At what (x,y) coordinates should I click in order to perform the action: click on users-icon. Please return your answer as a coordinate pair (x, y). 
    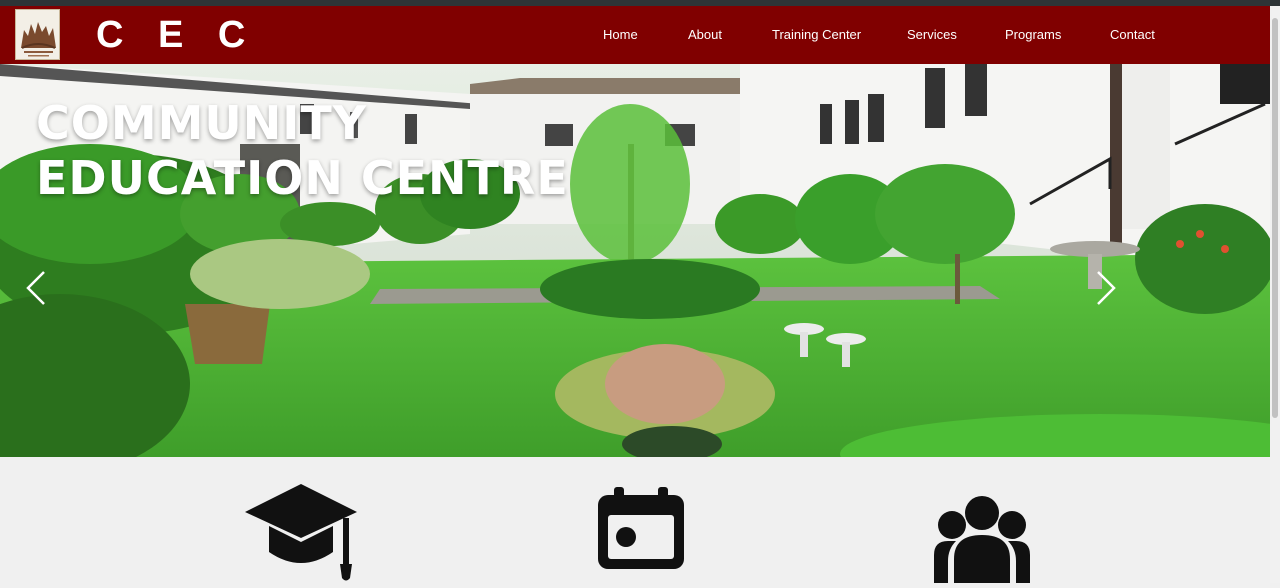
    Looking at the image, I should click on (982, 541).